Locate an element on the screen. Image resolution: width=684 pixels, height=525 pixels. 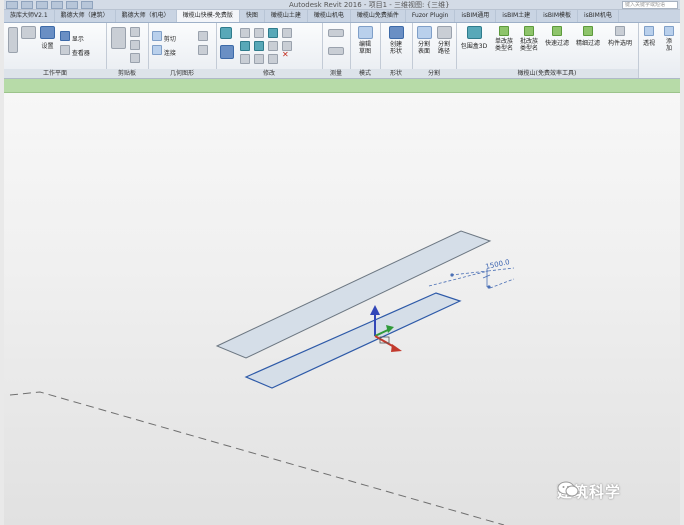
quick-access-toolbar is located at coordinates (71, 5).